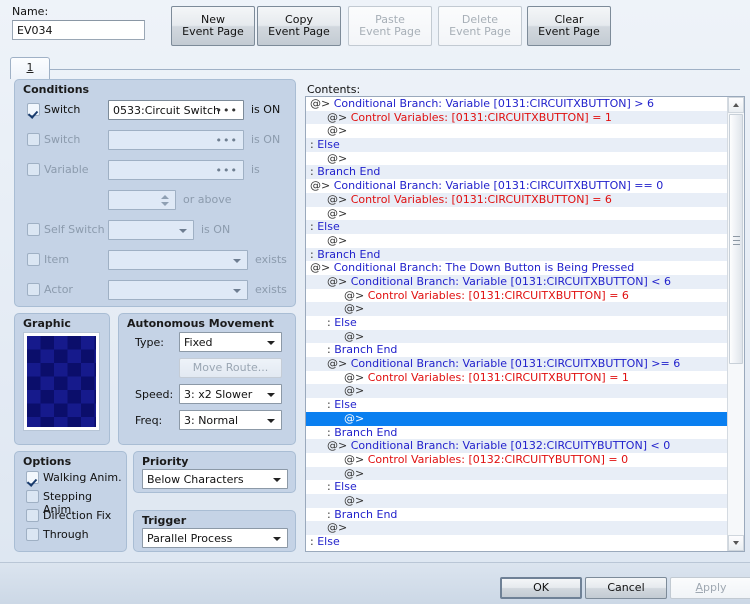  Describe the element at coordinates (569, 26) in the screenshot. I see `clear-event-page-button: Clear Event Page` at that location.